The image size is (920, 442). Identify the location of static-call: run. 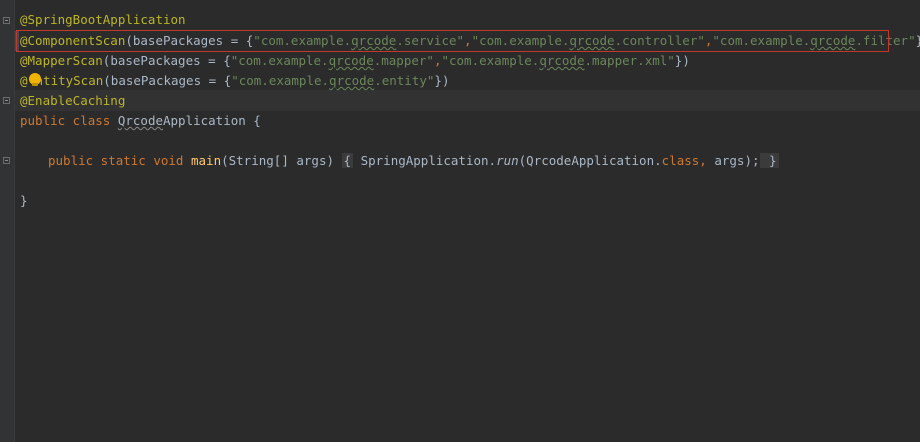
(507, 160).